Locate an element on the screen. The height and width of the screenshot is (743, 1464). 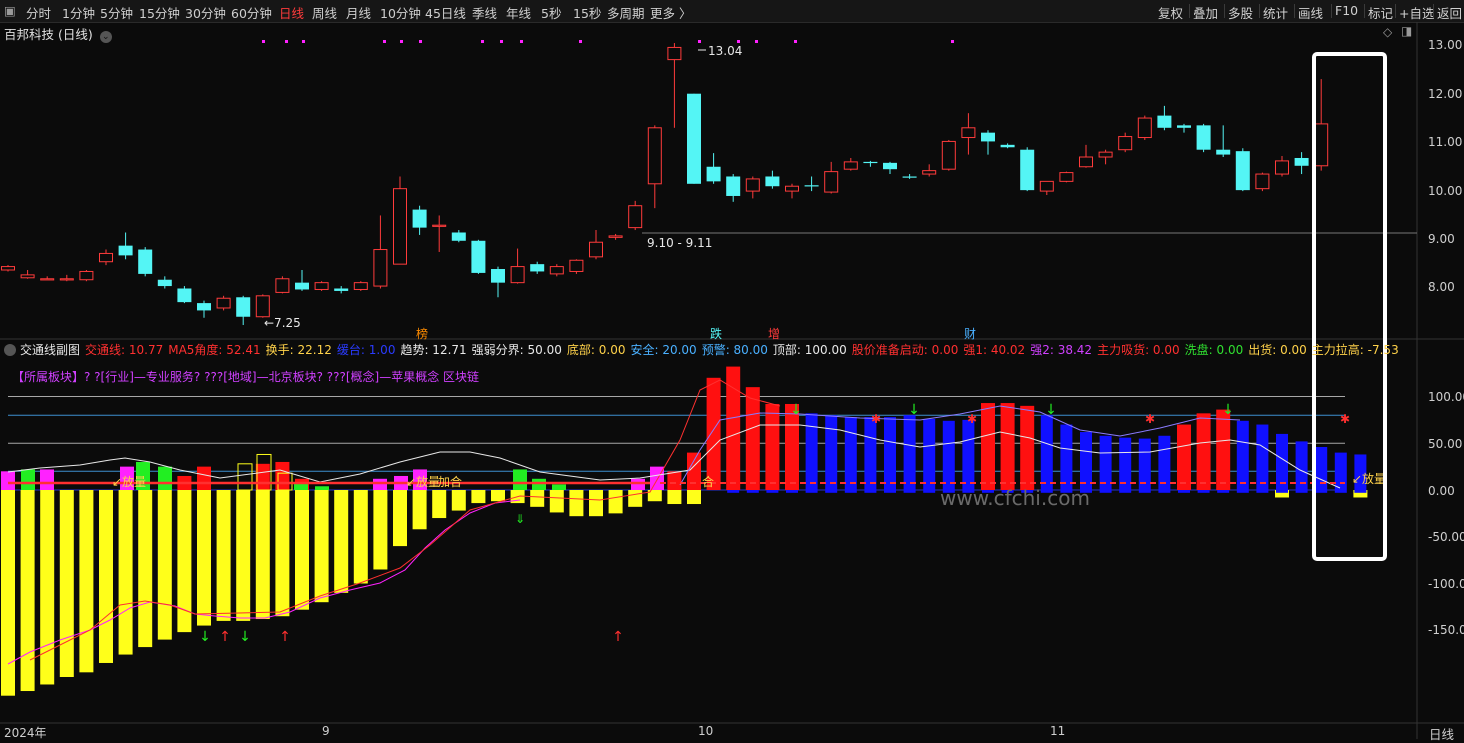
indicator-value: 强2: 38.42 is located at coordinates (1061, 350).